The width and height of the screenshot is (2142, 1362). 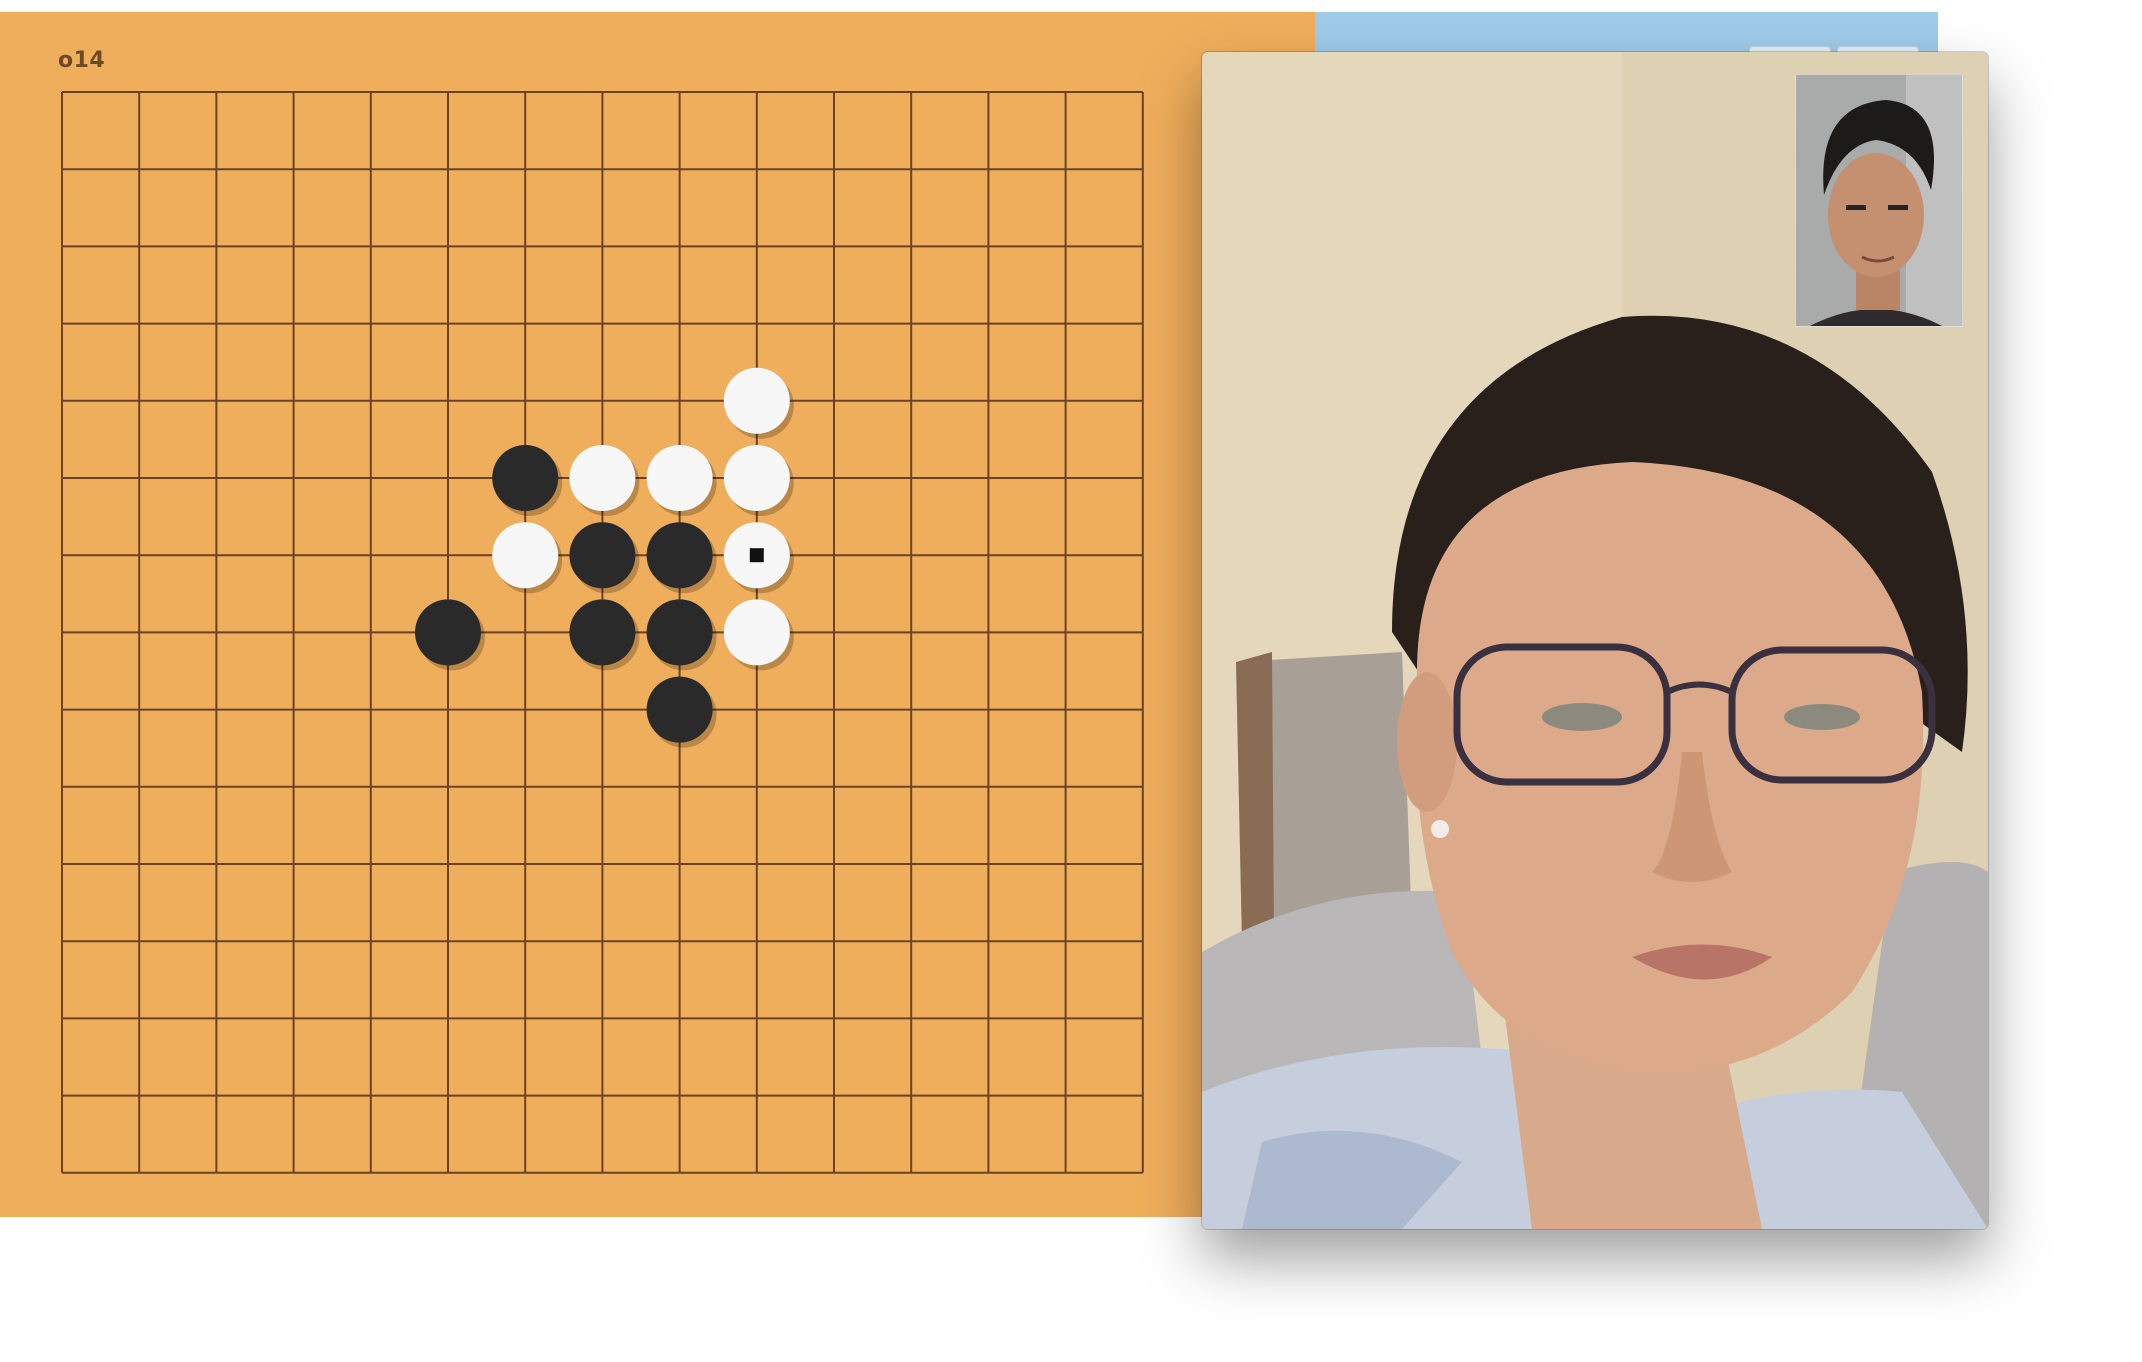 I want to click on self-view-feed, so click(x=1879, y=200).